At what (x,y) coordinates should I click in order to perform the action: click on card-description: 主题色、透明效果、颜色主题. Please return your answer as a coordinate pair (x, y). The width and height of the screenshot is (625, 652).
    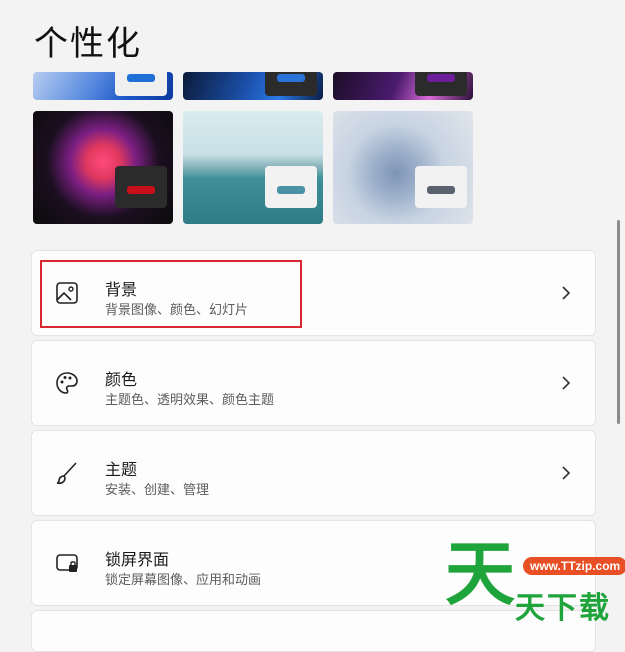
    Looking at the image, I should click on (190, 400).